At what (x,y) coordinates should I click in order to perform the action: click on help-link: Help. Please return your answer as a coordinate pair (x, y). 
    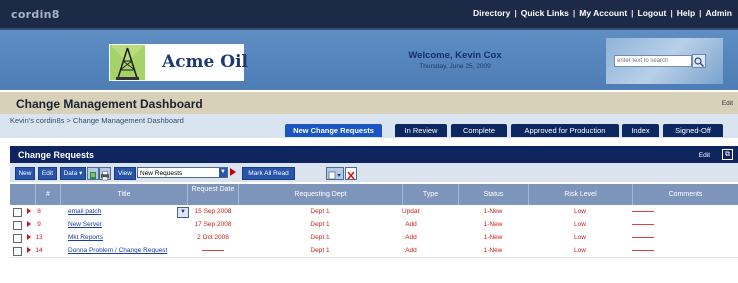
    Looking at the image, I should click on (686, 13).